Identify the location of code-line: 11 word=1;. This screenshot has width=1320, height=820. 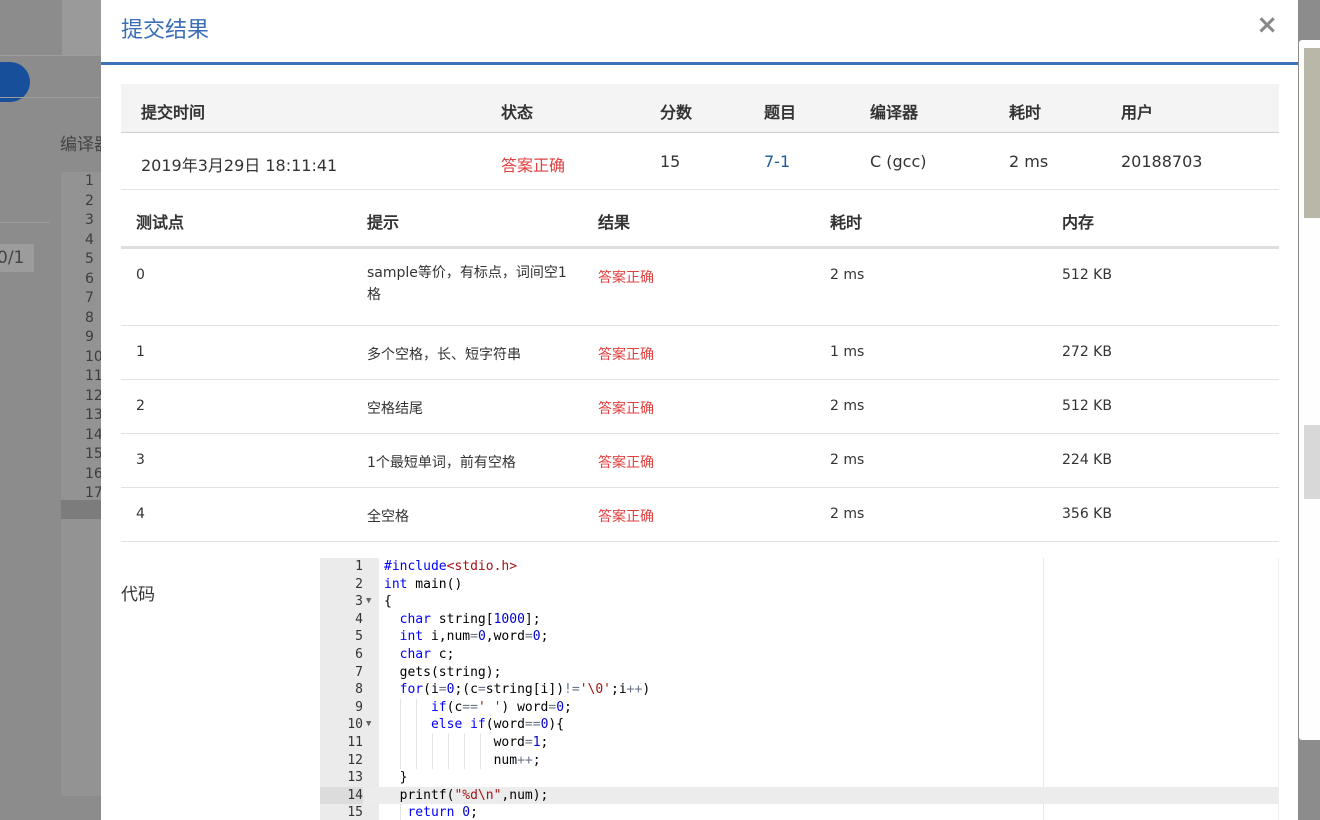
(799, 743).